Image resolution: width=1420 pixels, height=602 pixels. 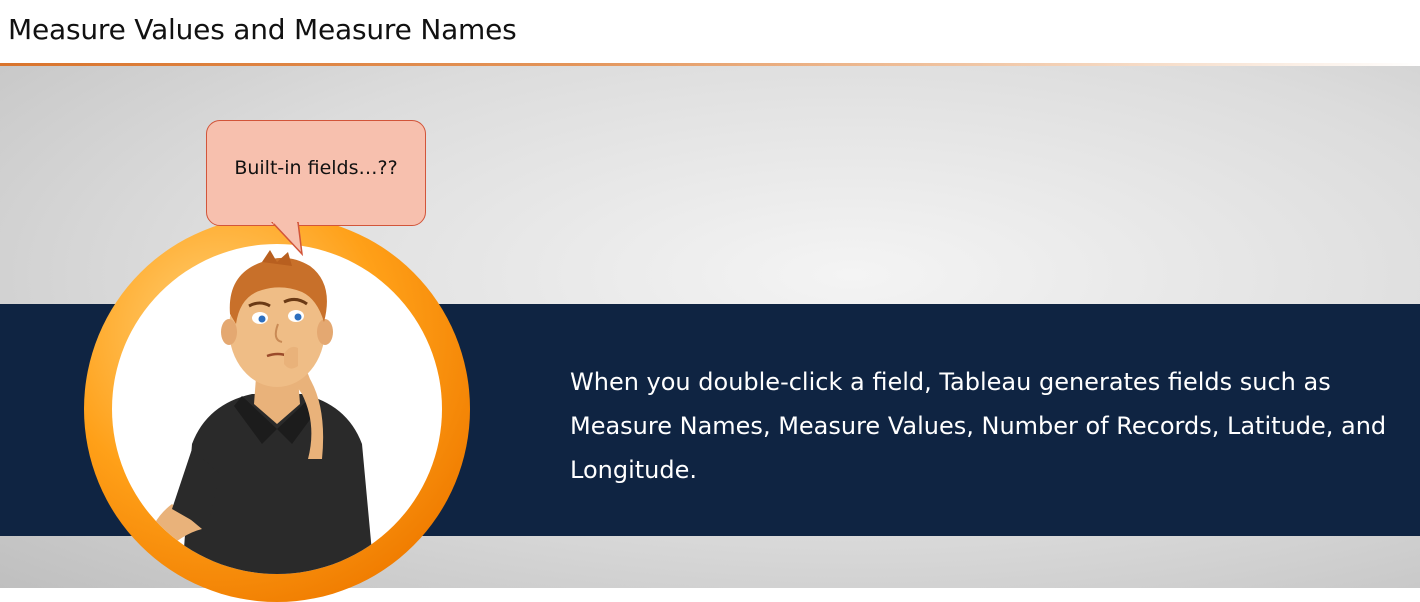 I want to click on character-icon, so click(x=260, y=412).